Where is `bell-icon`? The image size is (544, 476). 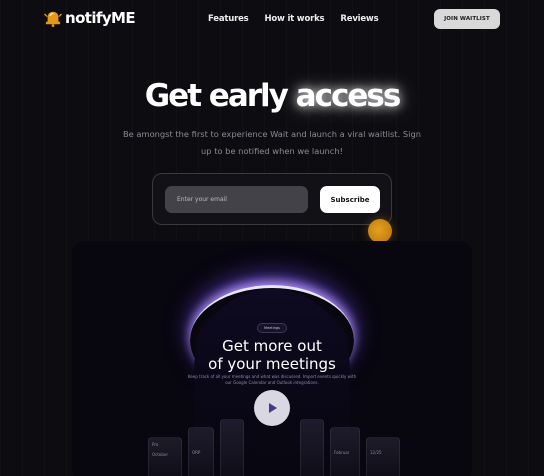
bell-icon is located at coordinates (53, 19).